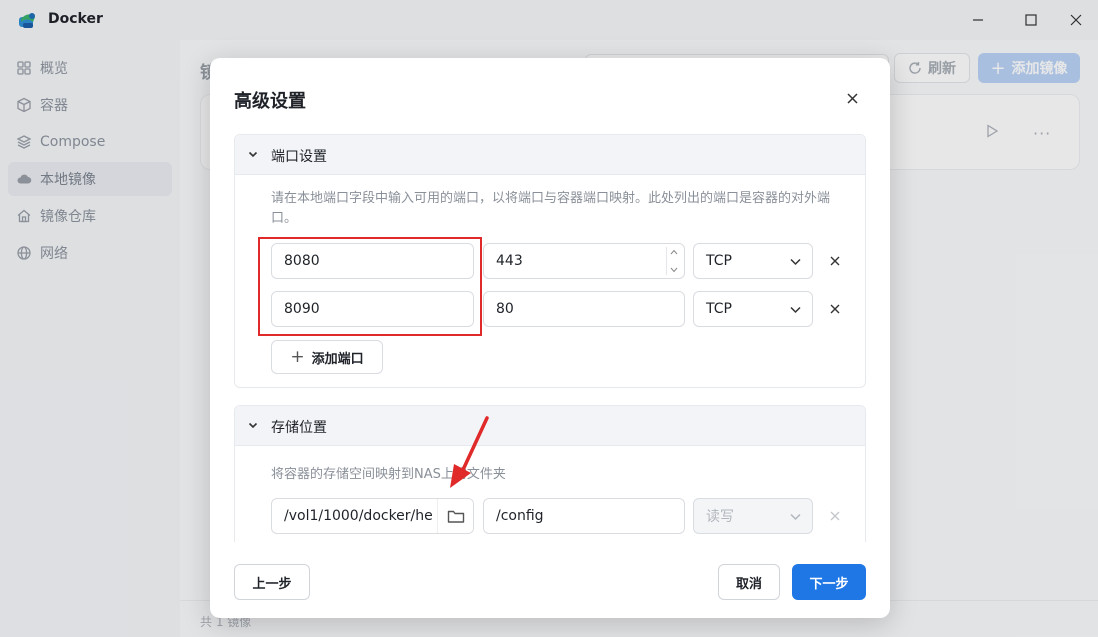 The height and width of the screenshot is (637, 1098). What do you see at coordinates (299, 157) in the screenshot?
I see `section-title: 端口设置` at bounding box center [299, 157].